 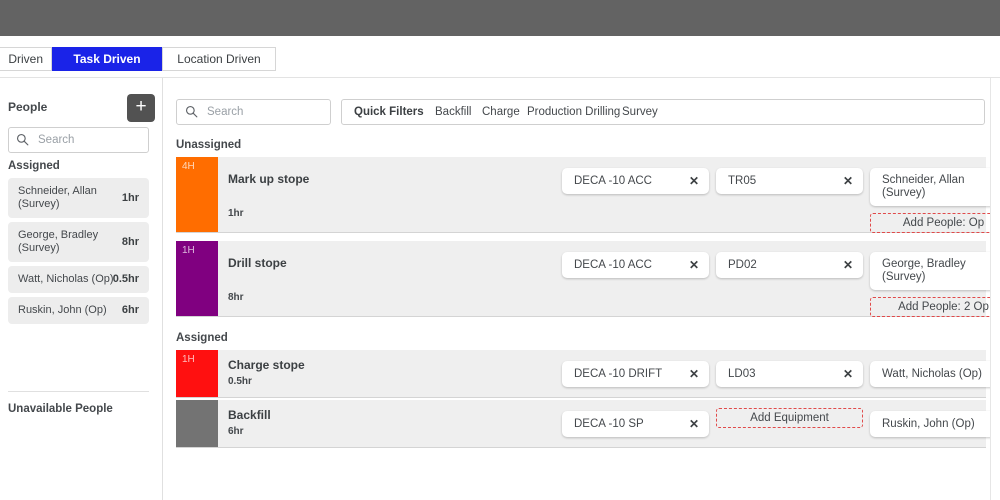 What do you see at coordinates (500, 18) in the screenshot?
I see `top-app-bar` at bounding box center [500, 18].